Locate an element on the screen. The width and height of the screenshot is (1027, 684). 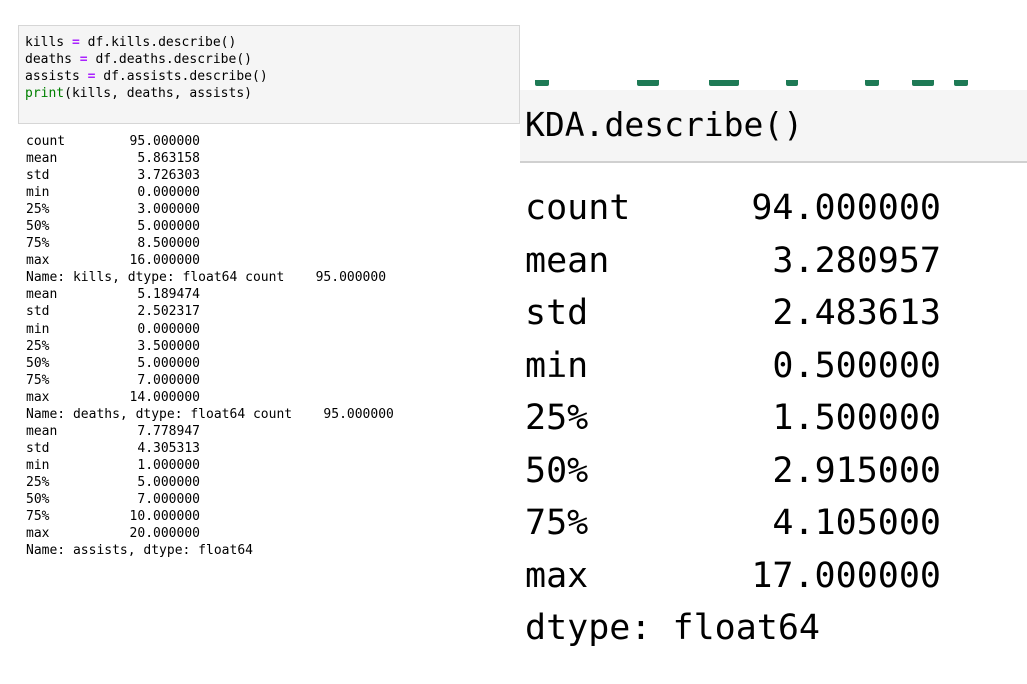
stat-value: 8.500000 is located at coordinates (168, 244).